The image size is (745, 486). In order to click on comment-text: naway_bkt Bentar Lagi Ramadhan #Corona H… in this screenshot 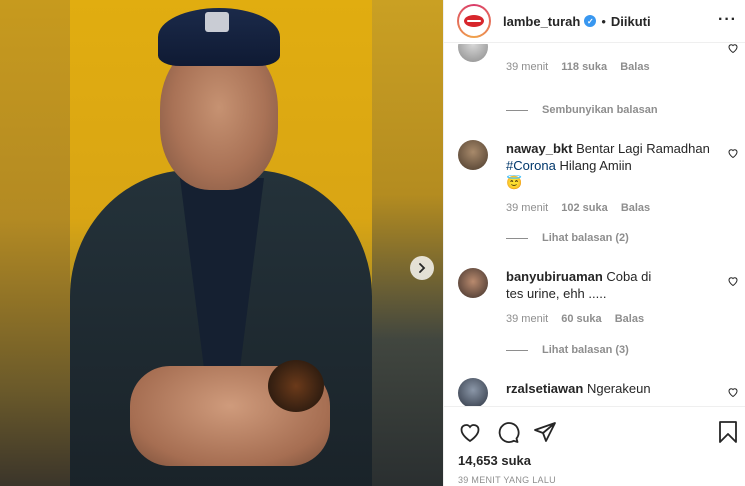, I will do `click(611, 165)`.